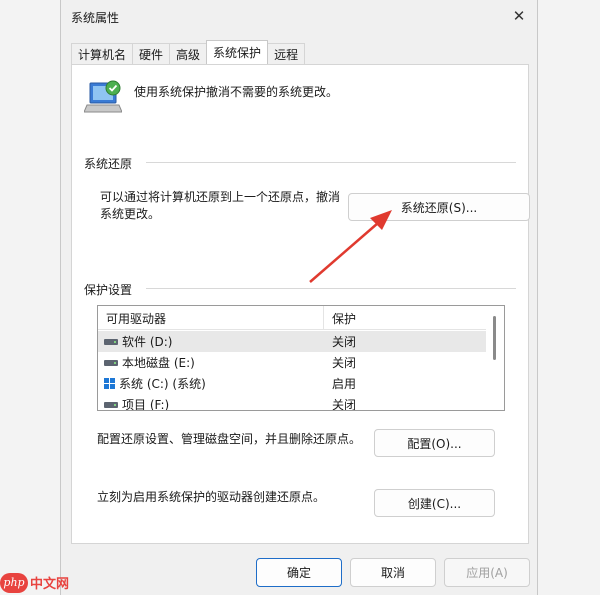 This screenshot has height=595, width=600. What do you see at coordinates (130, 214) in the screenshot?
I see `system-restore-desc-line2: 系统更改。` at bounding box center [130, 214].